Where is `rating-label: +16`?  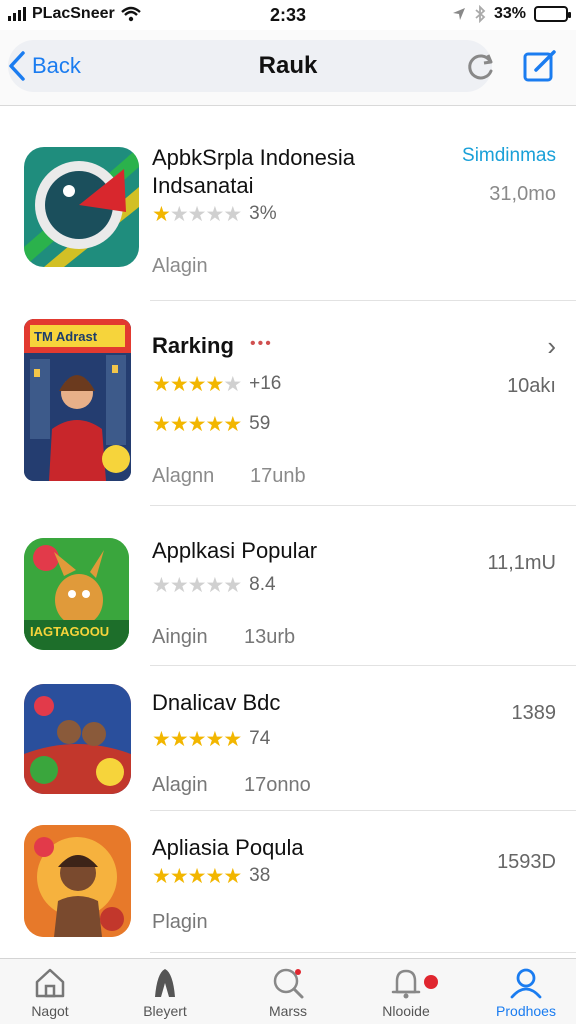
rating-label: +16 is located at coordinates (265, 383).